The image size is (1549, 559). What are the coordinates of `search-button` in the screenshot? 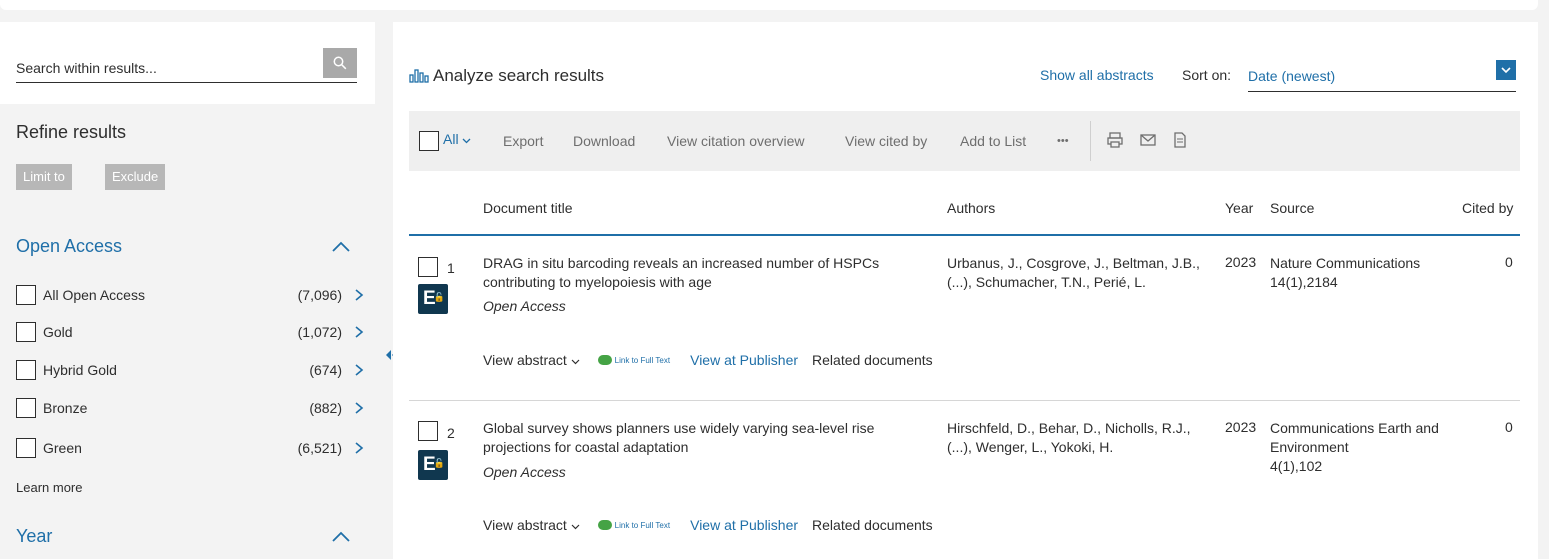 It's located at (340, 63).